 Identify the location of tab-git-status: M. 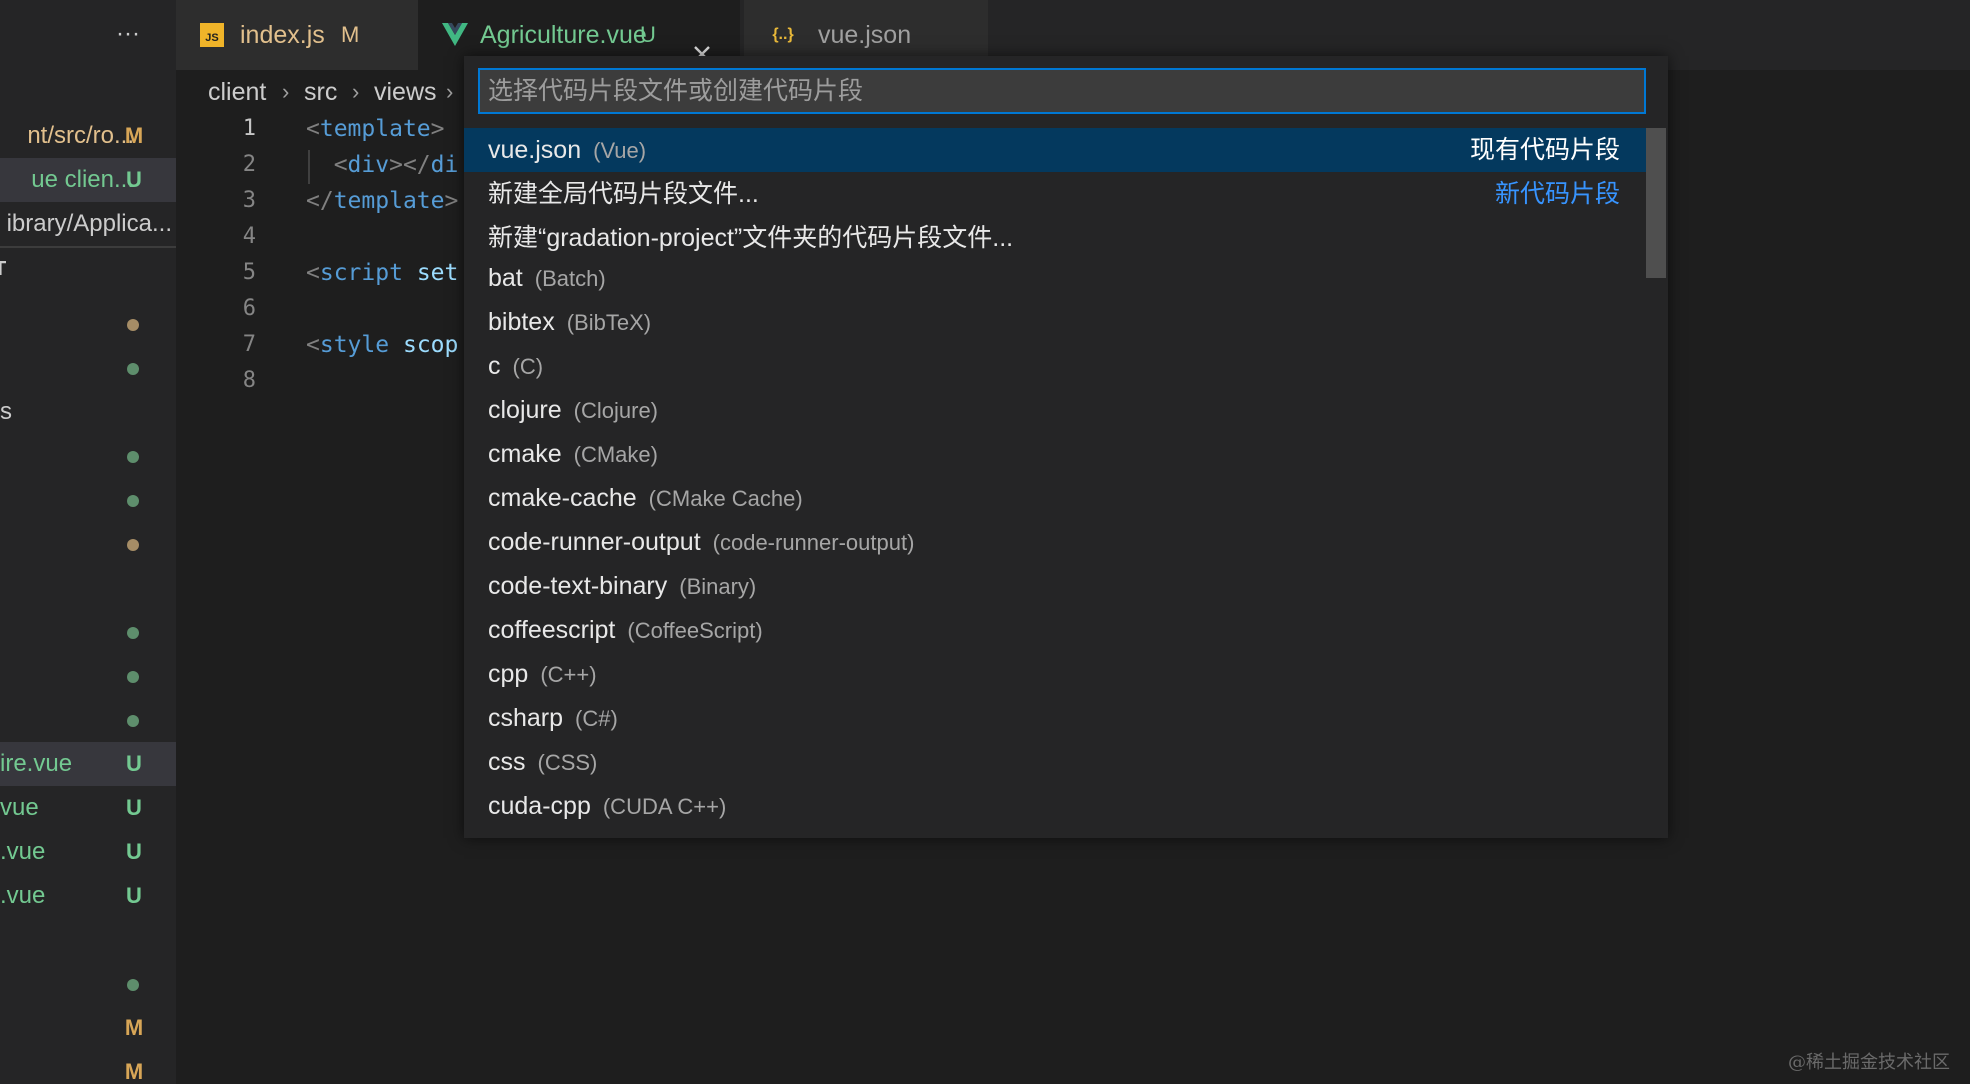
(350, 34).